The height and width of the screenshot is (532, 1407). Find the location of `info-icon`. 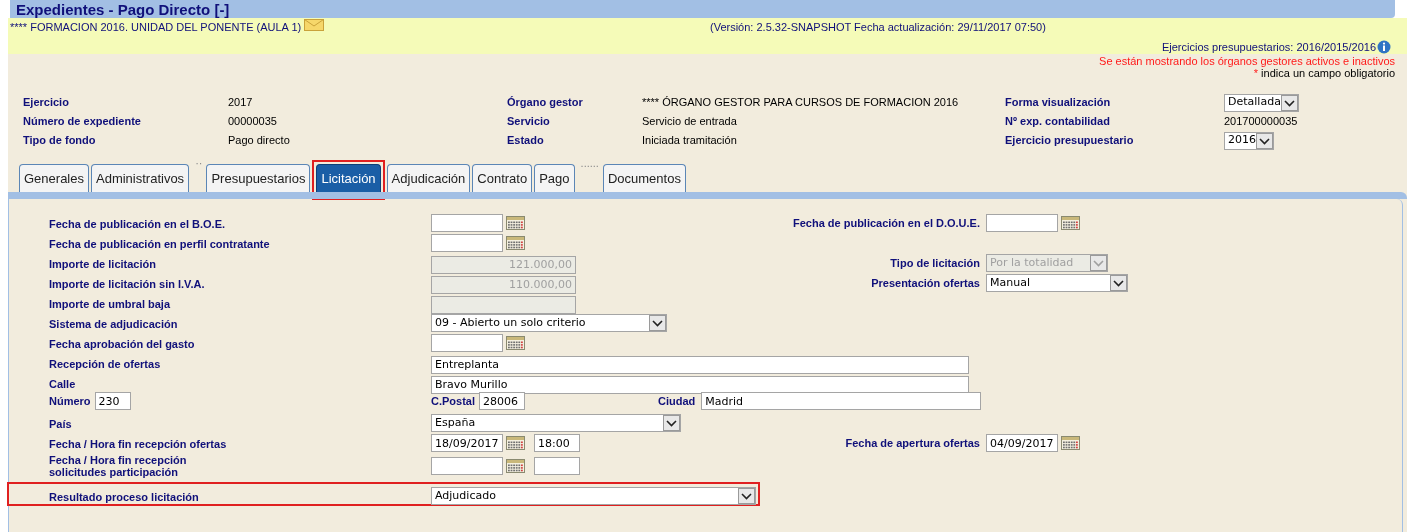

info-icon is located at coordinates (1384, 46).